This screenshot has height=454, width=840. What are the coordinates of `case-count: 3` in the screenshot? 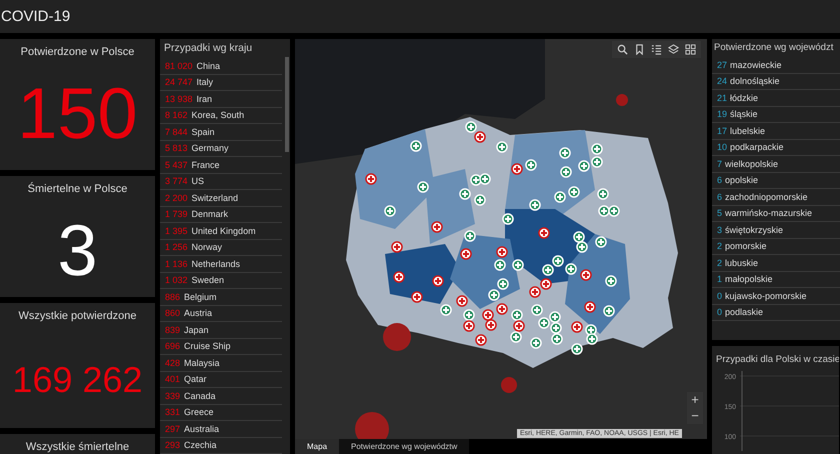 It's located at (719, 229).